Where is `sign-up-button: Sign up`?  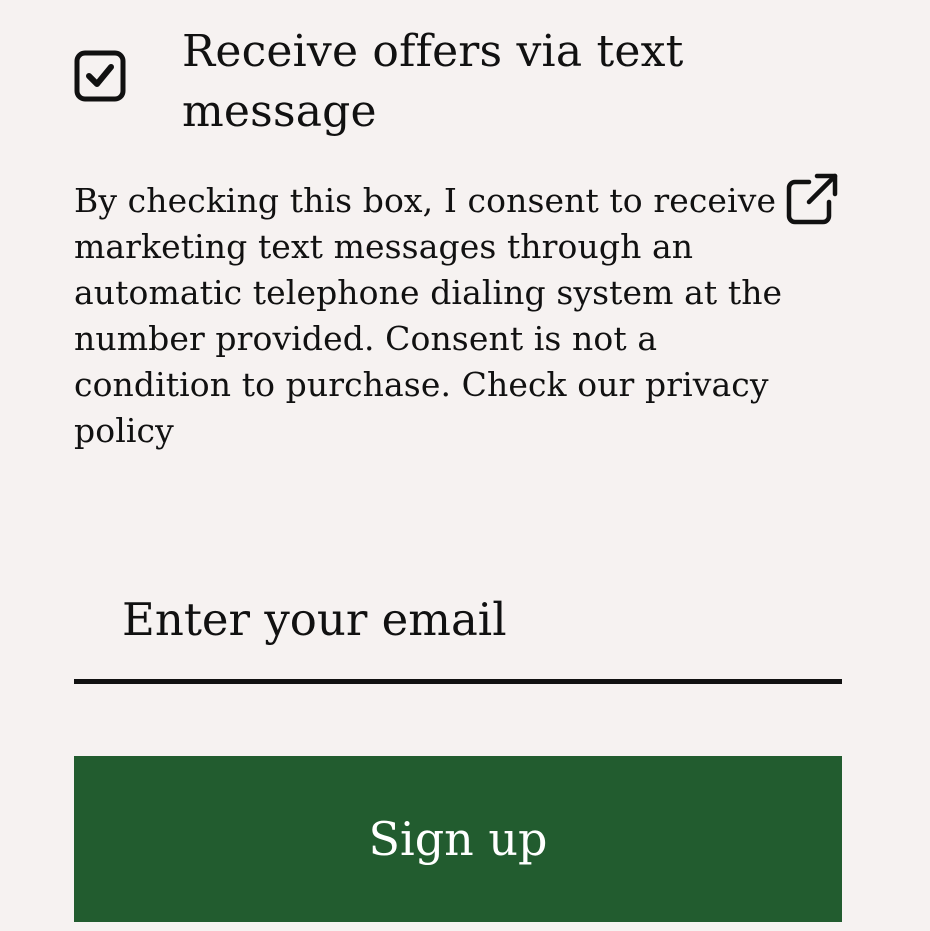
sign-up-button: Sign up is located at coordinates (458, 839).